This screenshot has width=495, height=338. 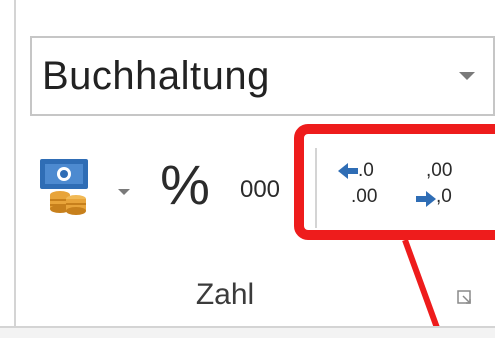 What do you see at coordinates (394, 182) in the screenshot?
I see `highlight-box` at bounding box center [394, 182].